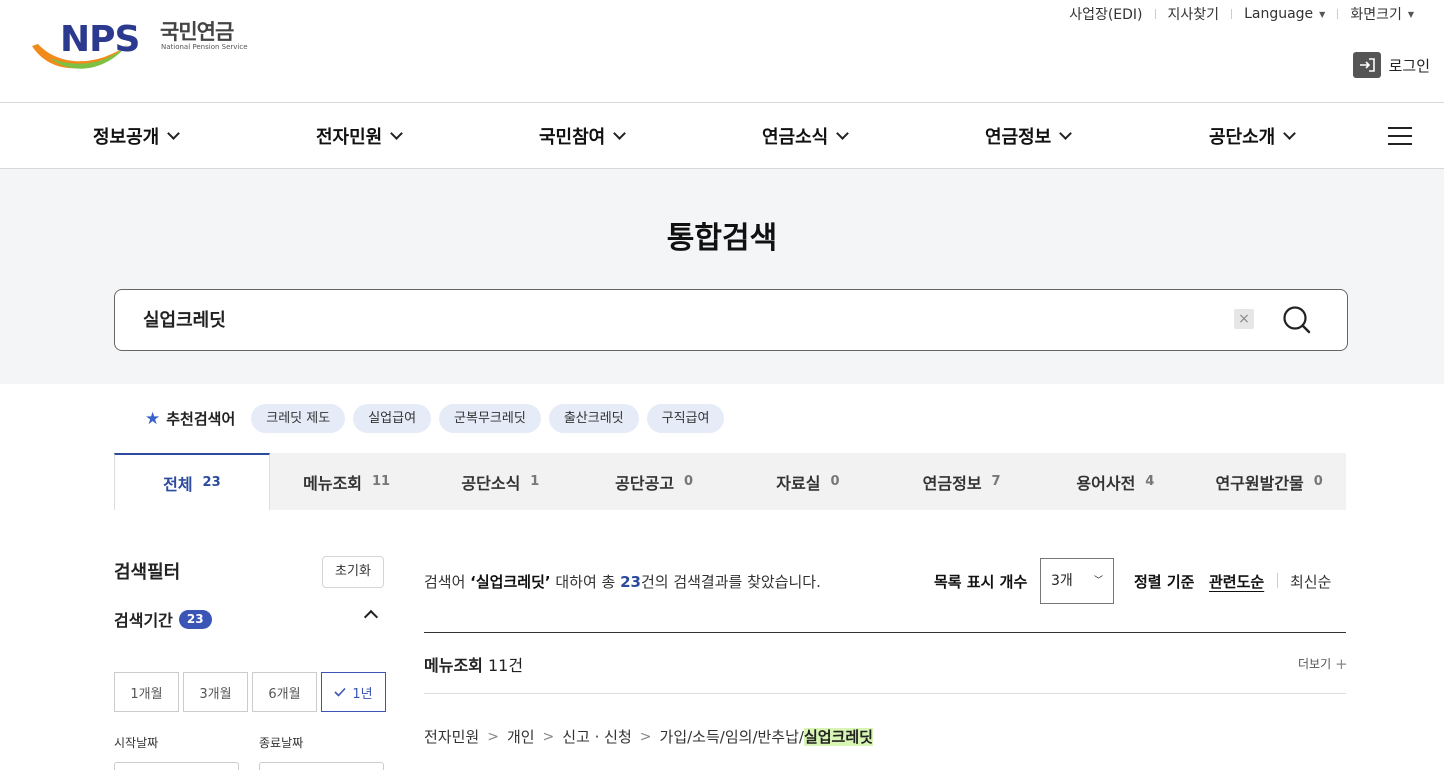 This screenshot has height=770, width=1444. Describe the element at coordinates (648, 736) in the screenshot. I see `result-breadcrumb: 전자민원 > 개인 > 신고 · 신청 > 가입/소득/임의/반추납/실업크레딧` at that location.